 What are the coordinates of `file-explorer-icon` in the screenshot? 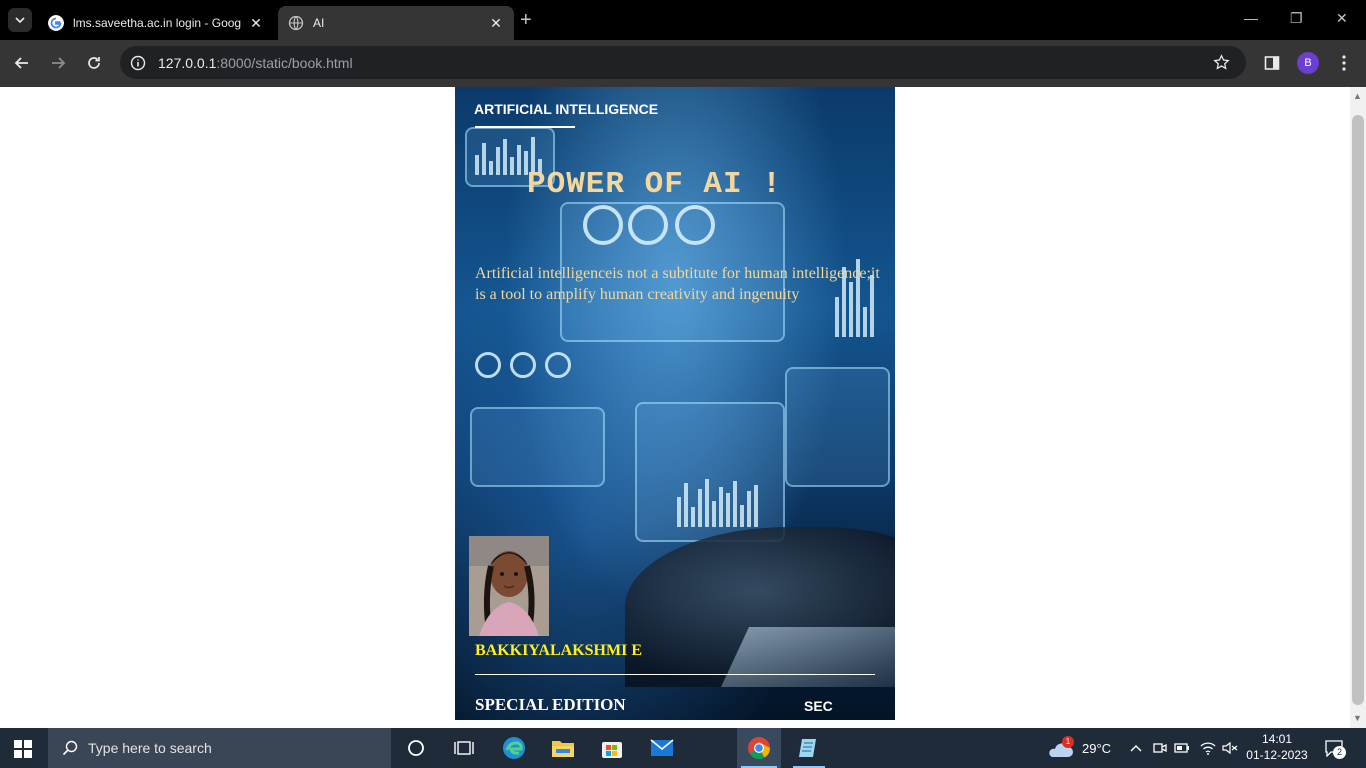 It's located at (563, 748).